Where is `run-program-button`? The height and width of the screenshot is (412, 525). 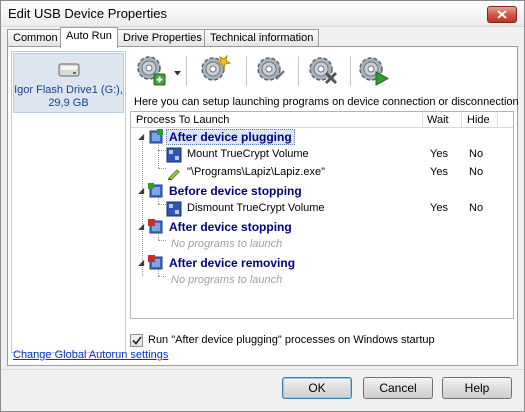 run-program-button is located at coordinates (373, 70).